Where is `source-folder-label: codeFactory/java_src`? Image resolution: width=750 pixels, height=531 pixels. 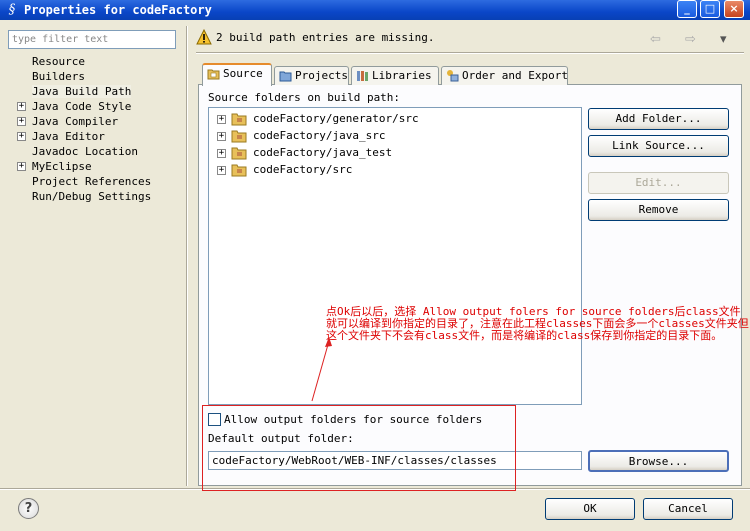 source-folder-label: codeFactory/java_src is located at coordinates (319, 135).